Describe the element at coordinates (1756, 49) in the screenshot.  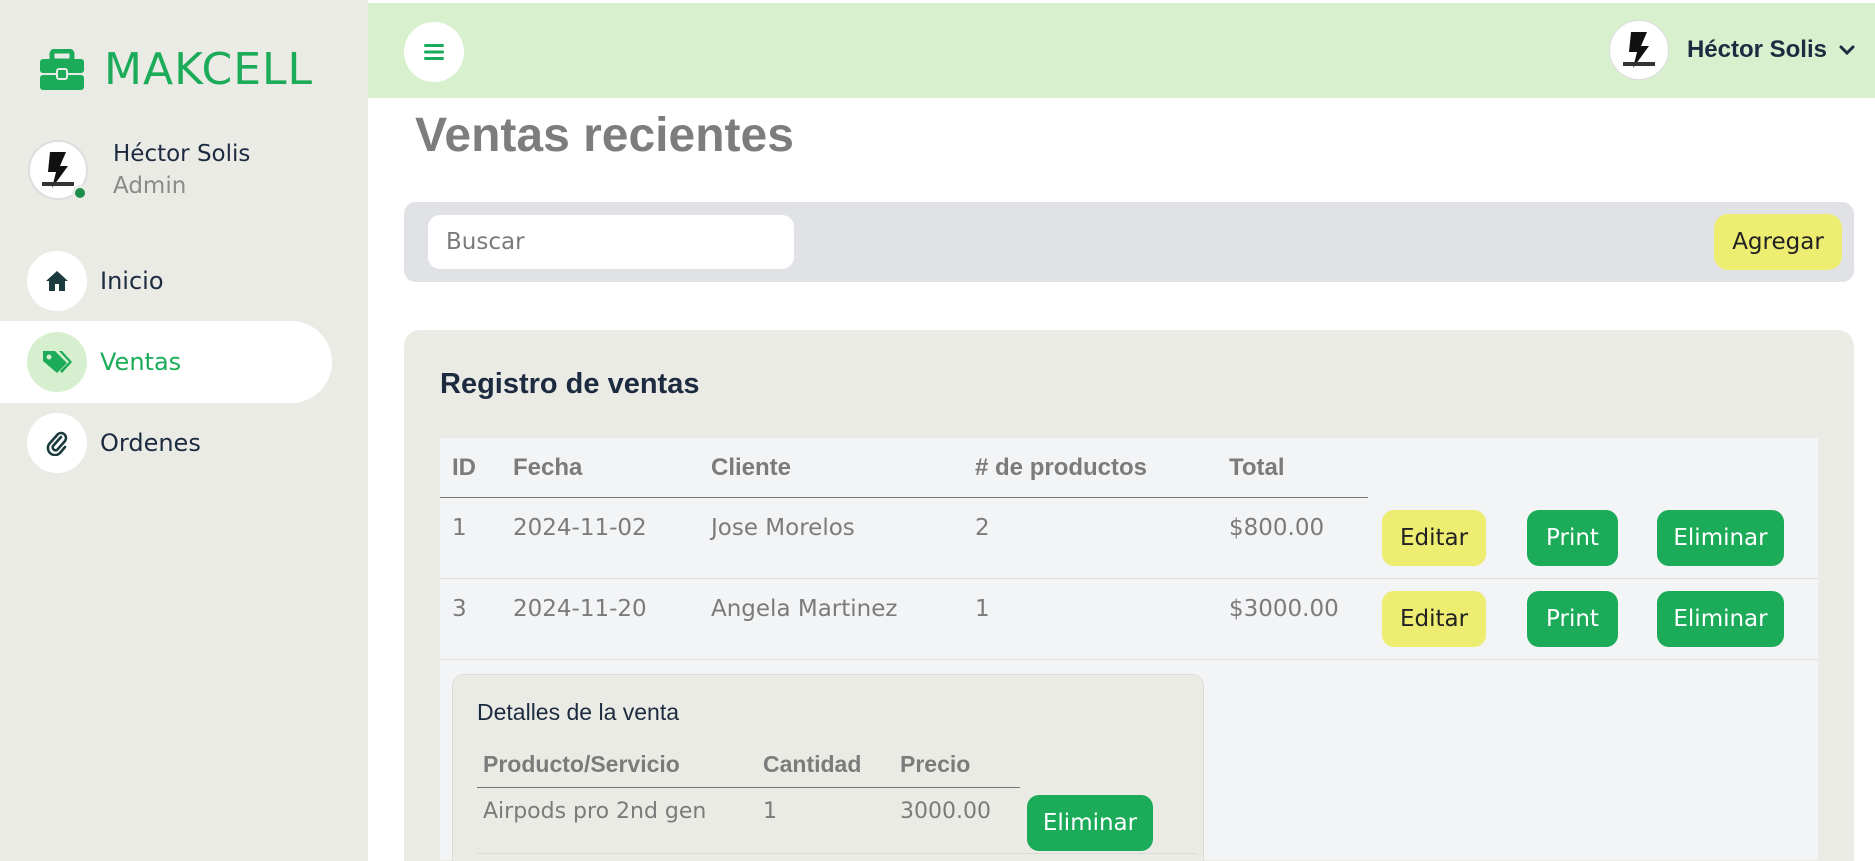
I see `topbar-user-name: Héctor Solis` at that location.